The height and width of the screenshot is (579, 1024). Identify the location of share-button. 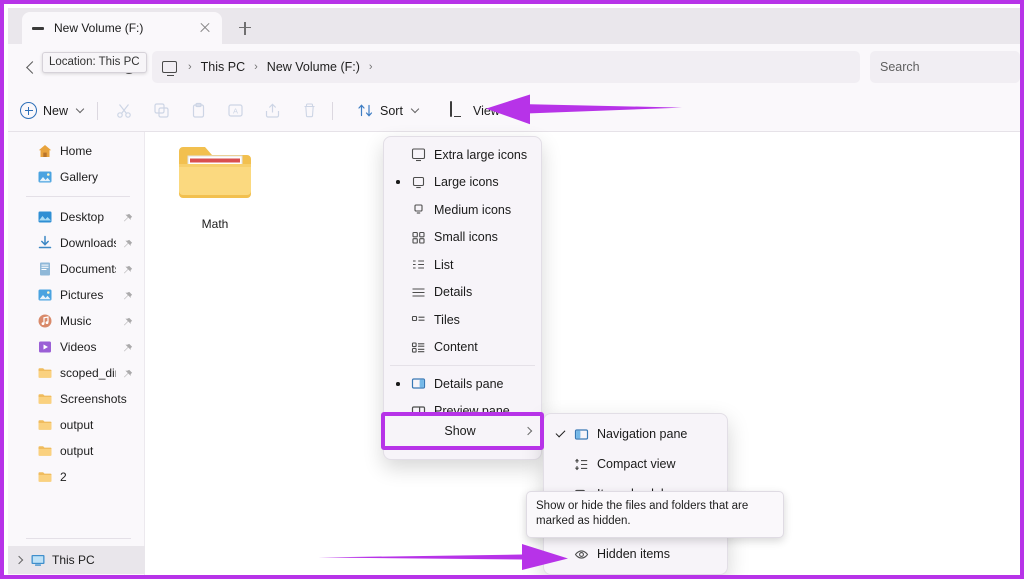
(272, 111).